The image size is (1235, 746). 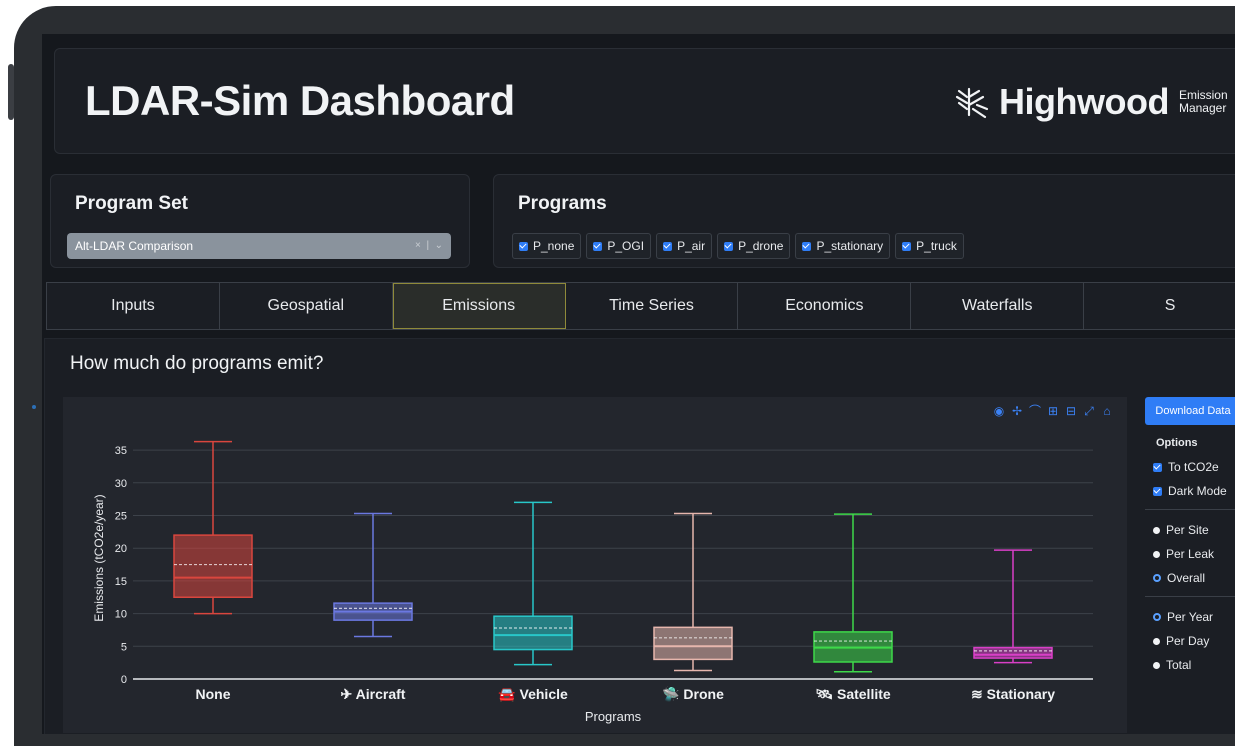 I want to click on home-icon: ⌂, so click(x=1107, y=411).